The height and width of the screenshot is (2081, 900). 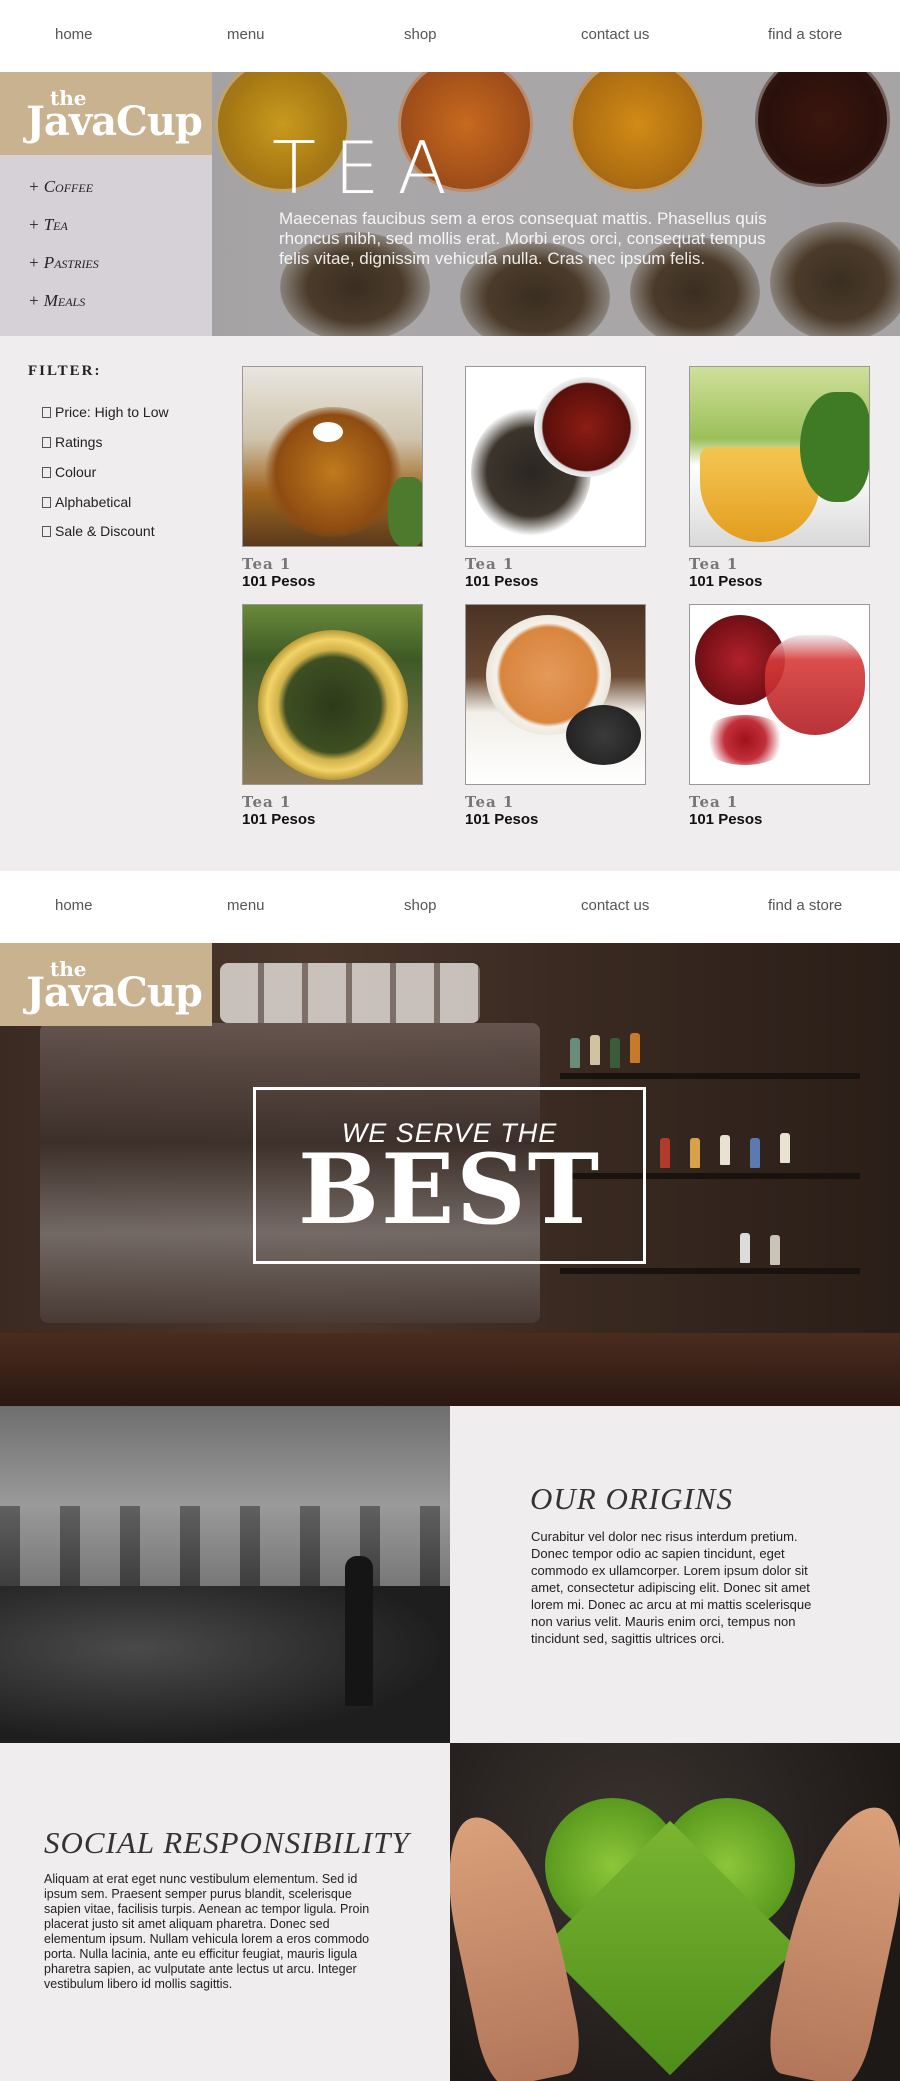 I want to click on second-nav: home menu shop contact us find a store, so click(x=450, y=907).